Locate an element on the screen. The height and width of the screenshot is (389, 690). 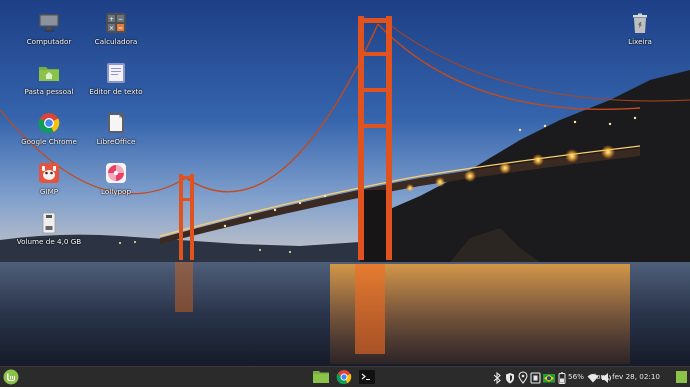
desktop-icon-google-chrome: Google Chrome is located at coordinates (49, 129).